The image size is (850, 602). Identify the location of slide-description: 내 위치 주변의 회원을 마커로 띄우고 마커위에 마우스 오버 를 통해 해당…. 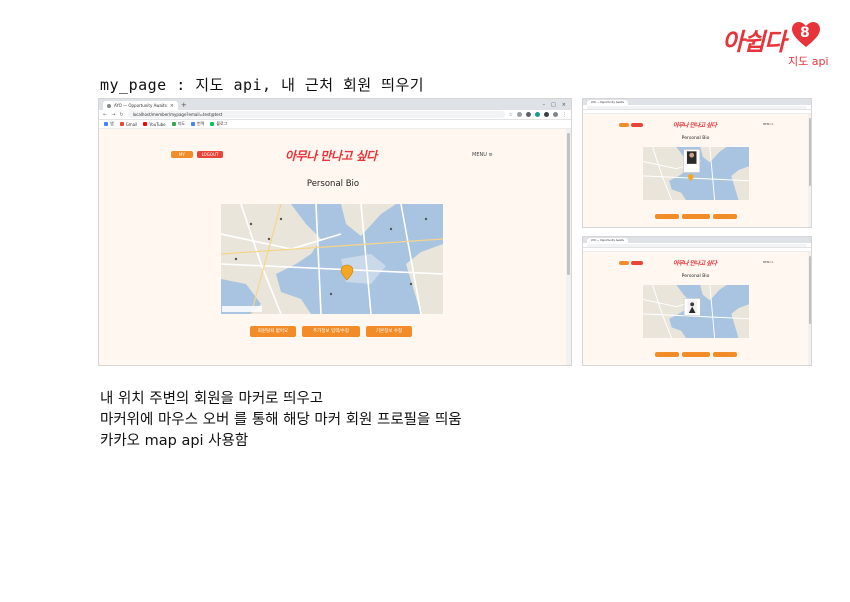
(281, 420).